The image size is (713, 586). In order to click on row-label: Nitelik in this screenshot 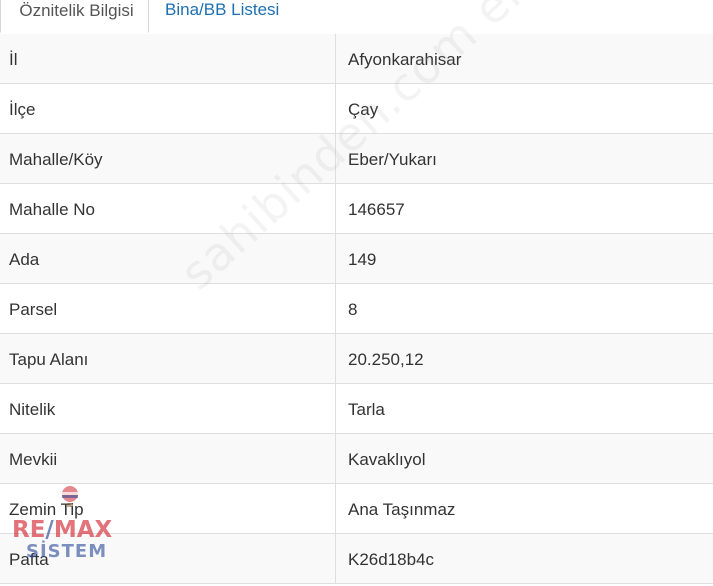, I will do `click(32, 409)`.